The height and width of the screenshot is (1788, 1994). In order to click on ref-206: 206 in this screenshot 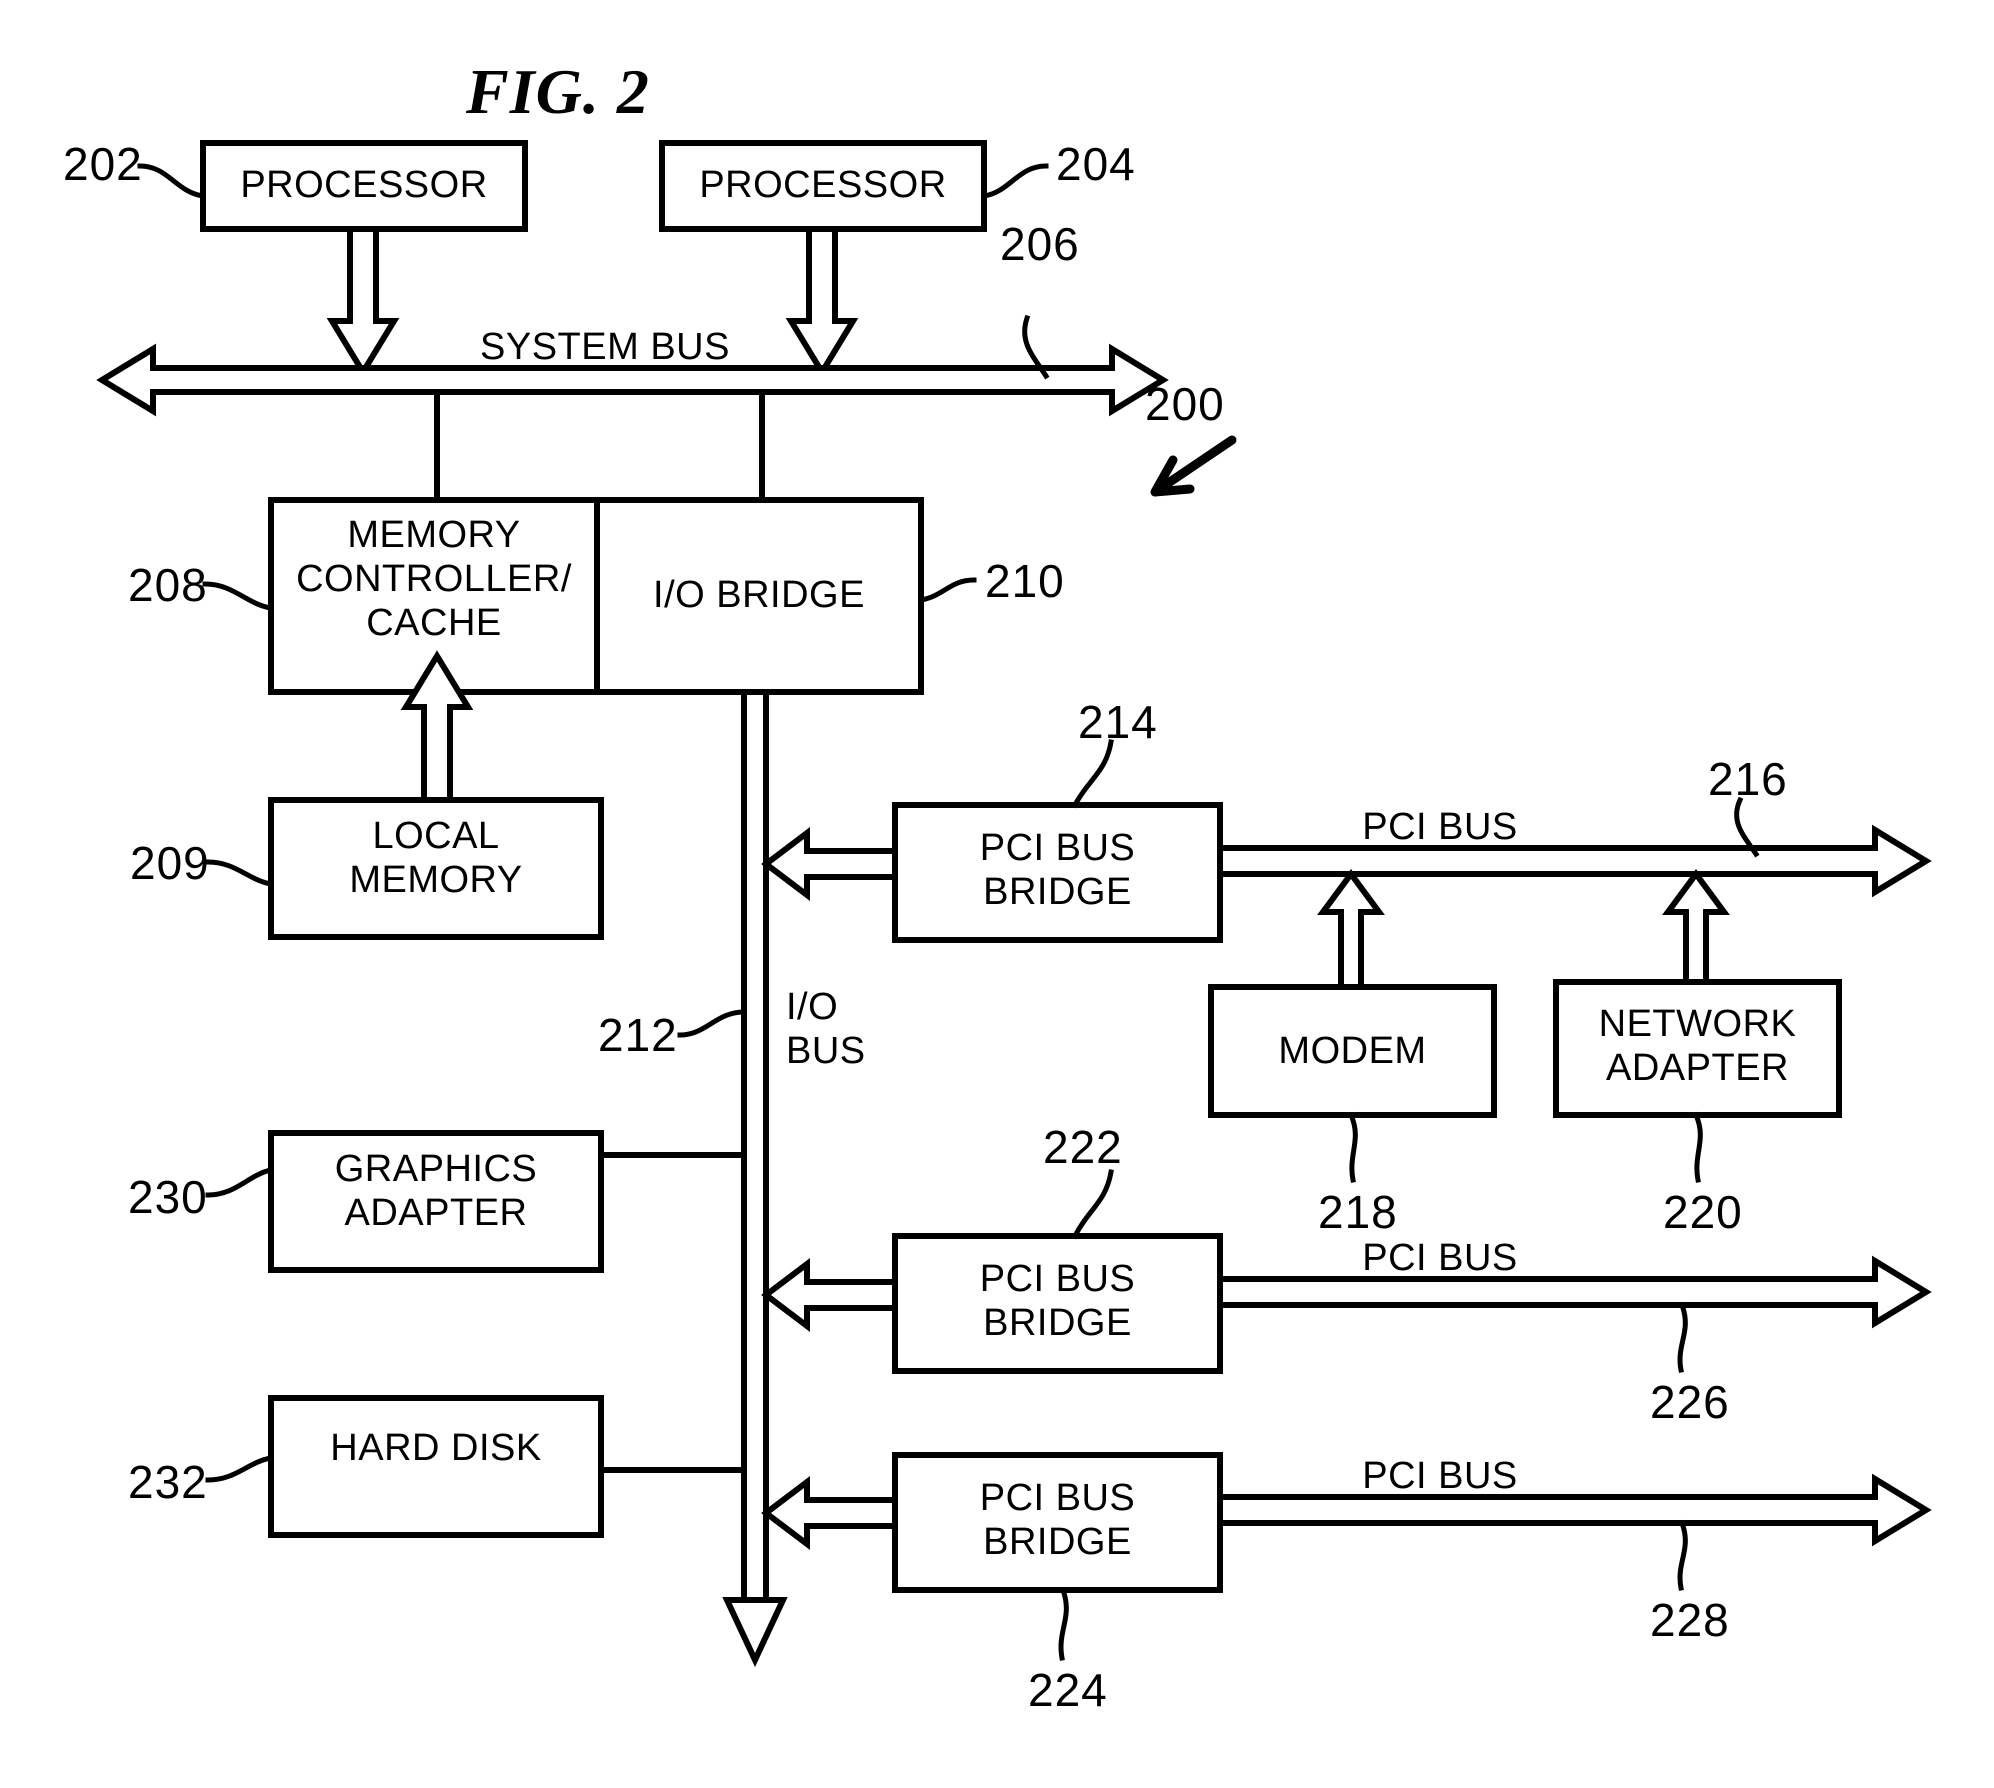, I will do `click(1040, 244)`.